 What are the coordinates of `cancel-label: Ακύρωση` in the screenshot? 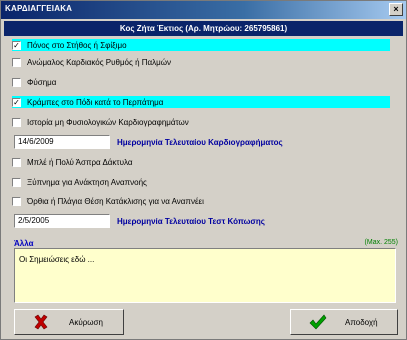 It's located at (86, 322).